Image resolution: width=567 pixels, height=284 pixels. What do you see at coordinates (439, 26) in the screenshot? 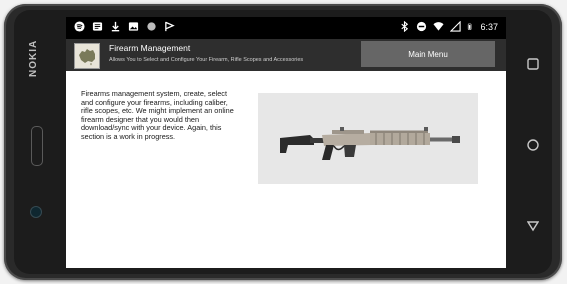
I see `wifi-icon` at bounding box center [439, 26].